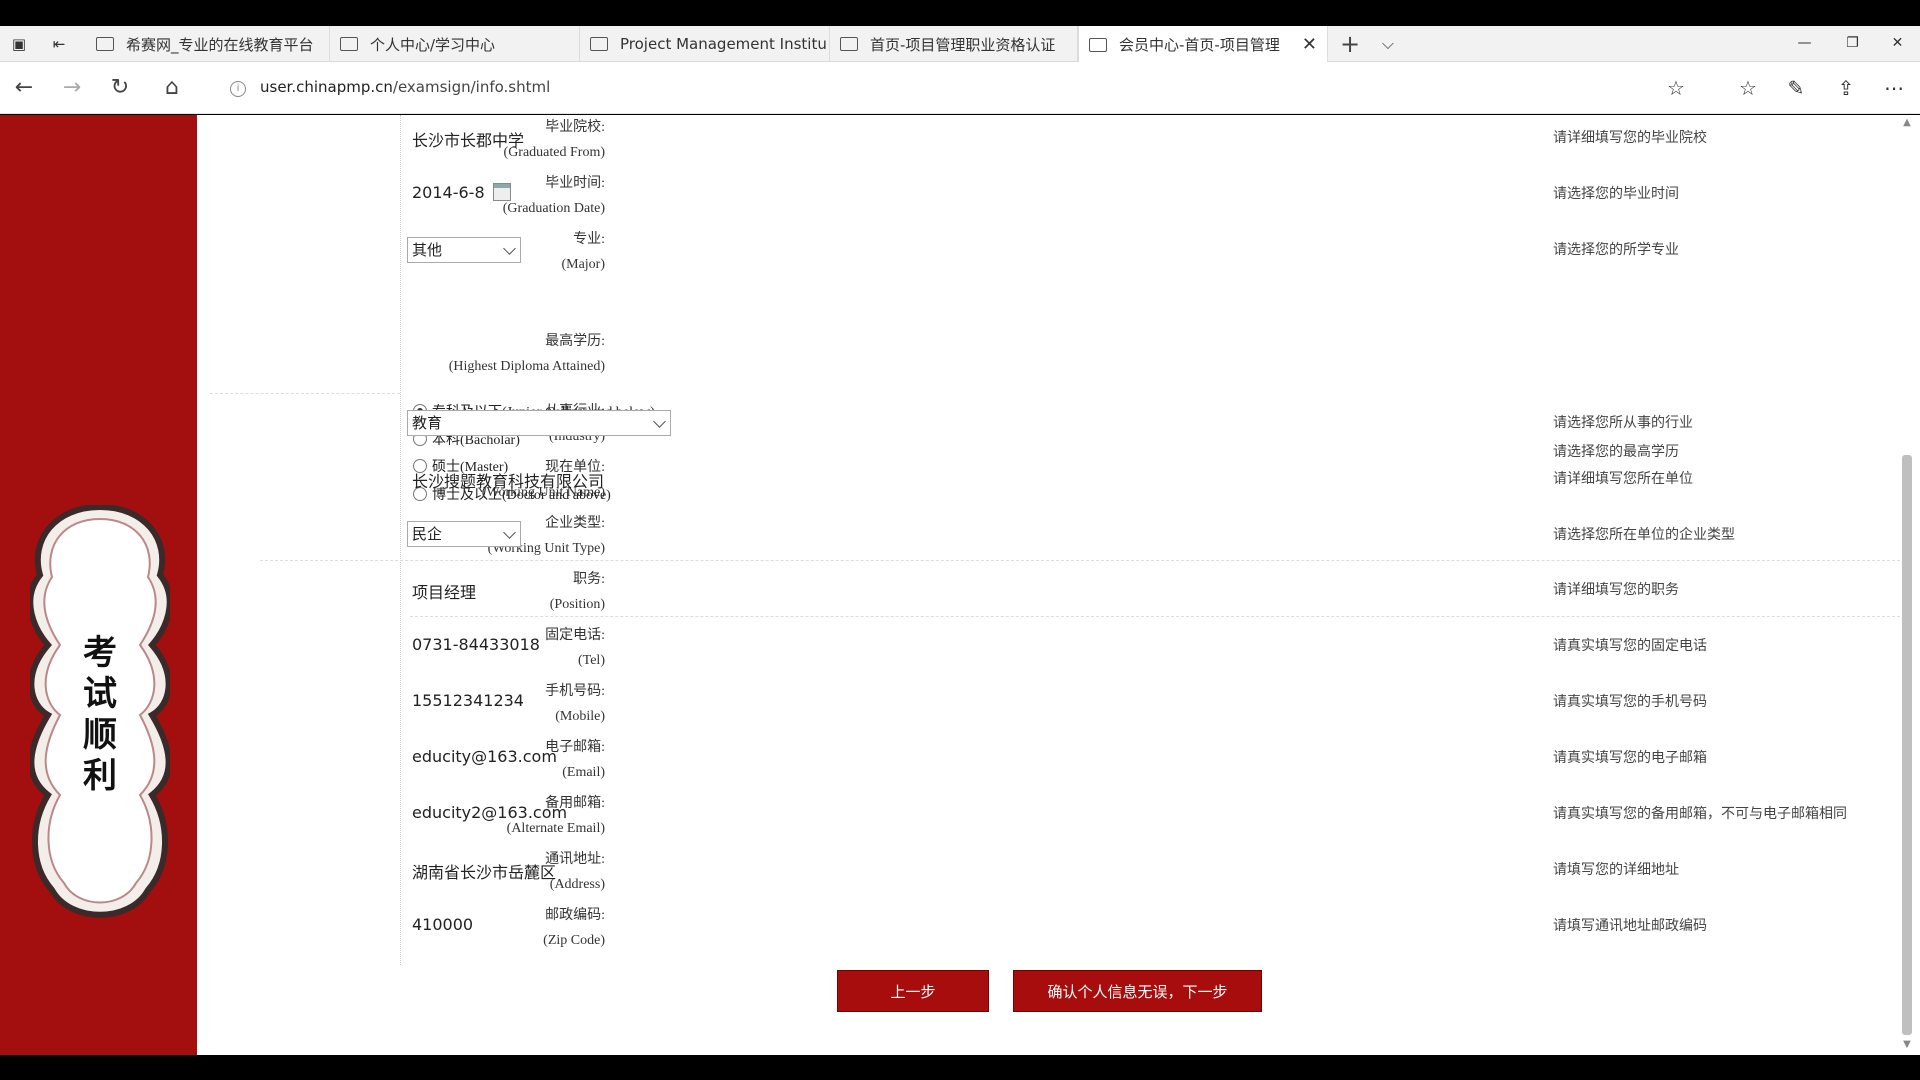  What do you see at coordinates (1388, 44) in the screenshot?
I see `tab-preview-chevron-icon: ⌵` at bounding box center [1388, 44].